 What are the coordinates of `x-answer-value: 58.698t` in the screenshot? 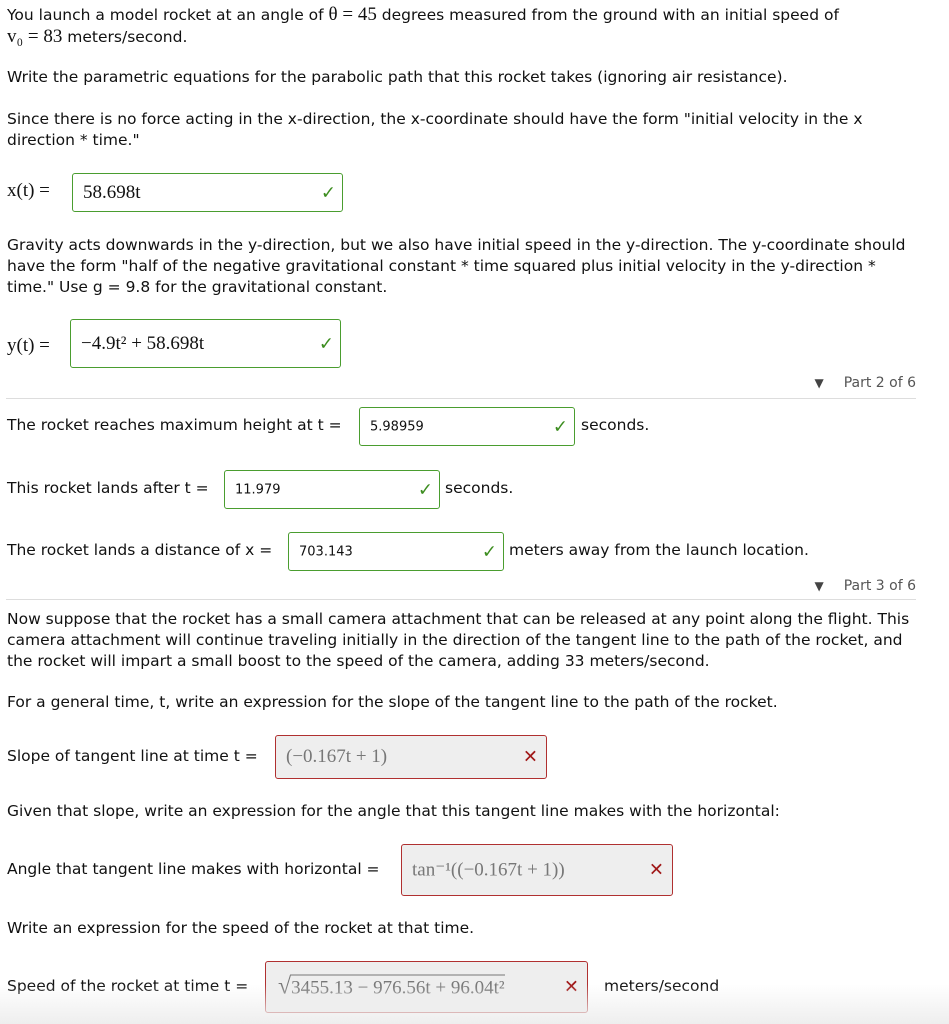 It's located at (112, 192).